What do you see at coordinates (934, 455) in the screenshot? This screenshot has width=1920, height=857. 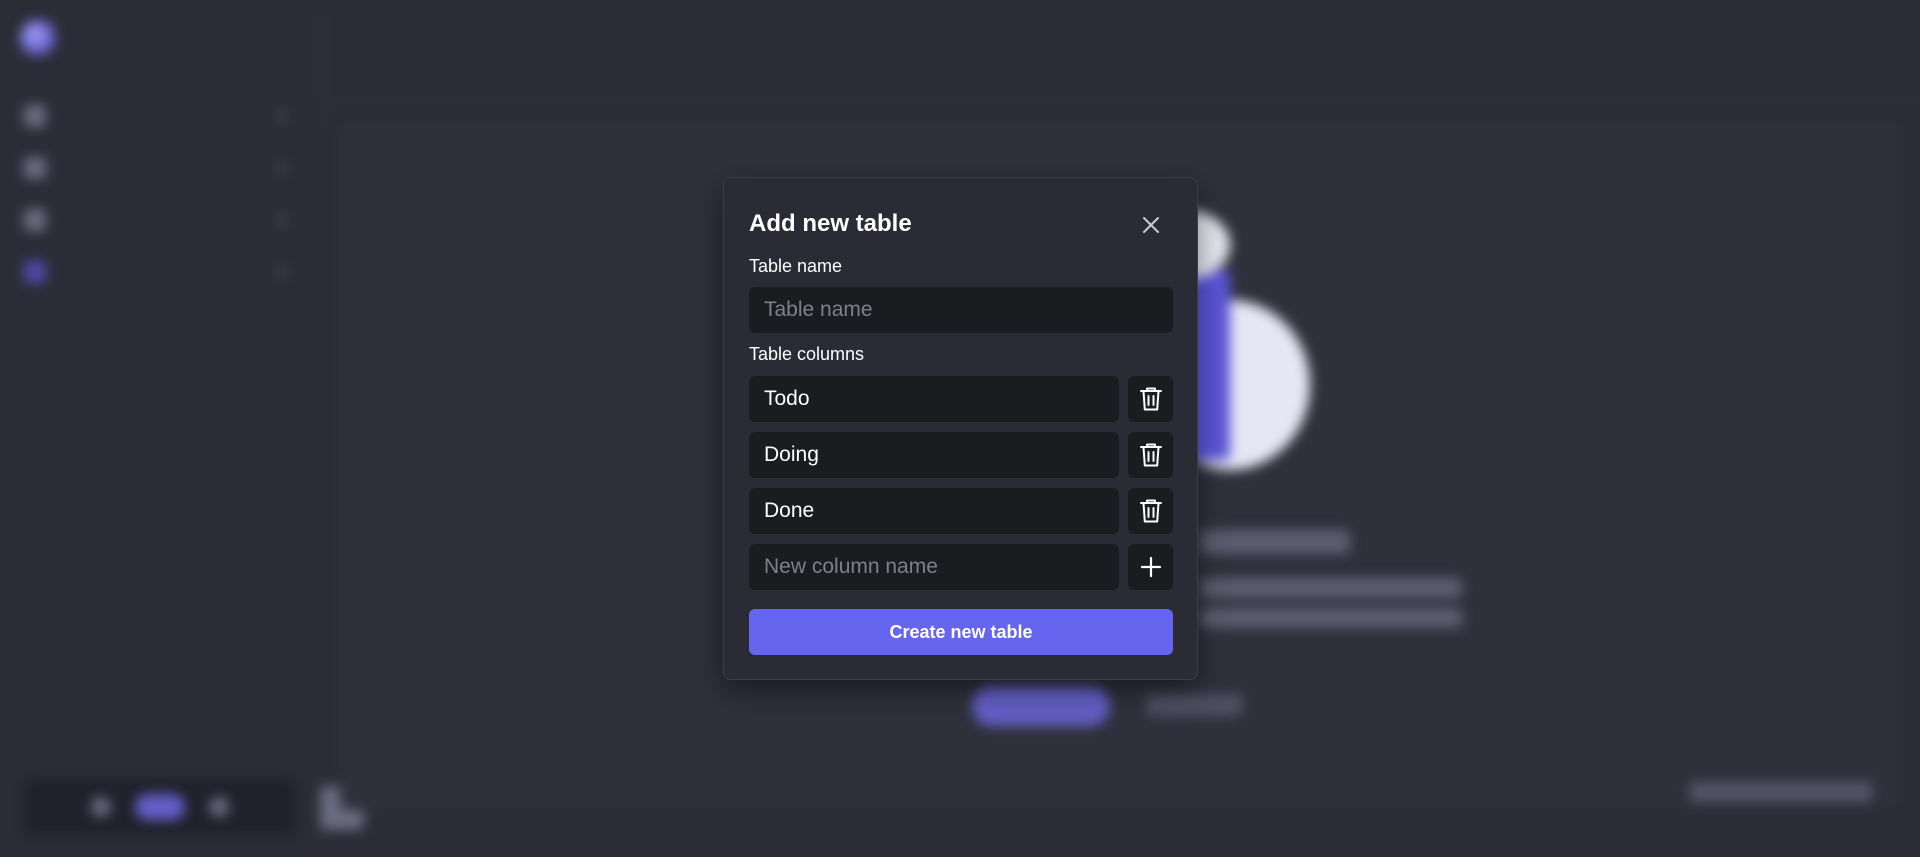 I see `column-input-doing` at bounding box center [934, 455].